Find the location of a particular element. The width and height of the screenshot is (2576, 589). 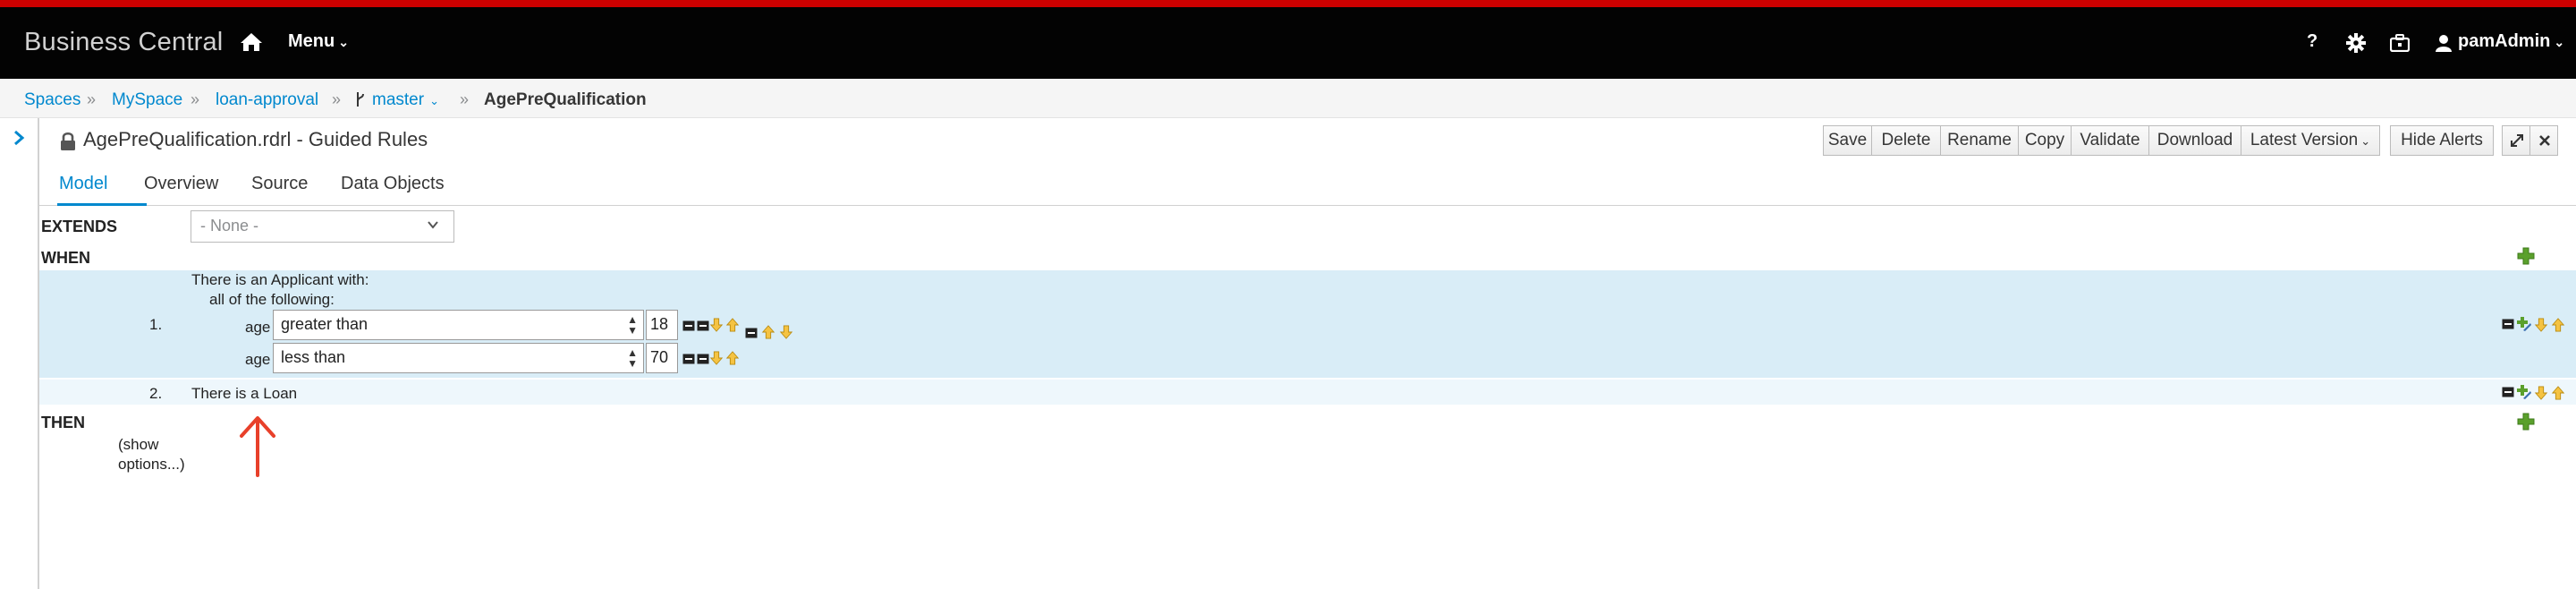

then-label: THEN is located at coordinates (63, 423).